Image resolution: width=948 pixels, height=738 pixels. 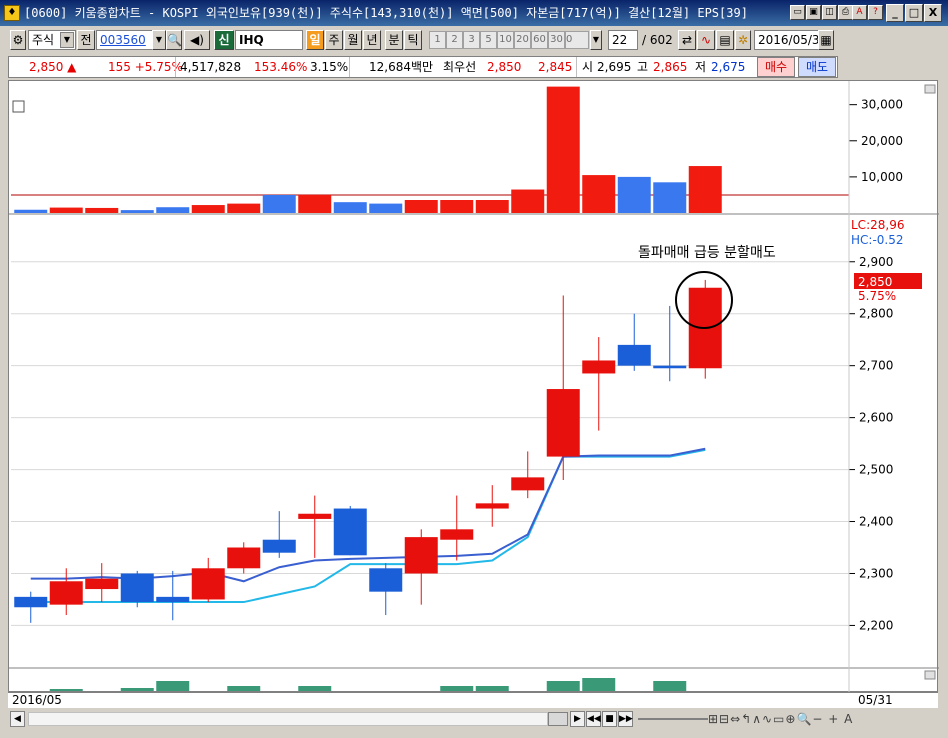 I want to click on zoom-slider, so click(x=673, y=719).